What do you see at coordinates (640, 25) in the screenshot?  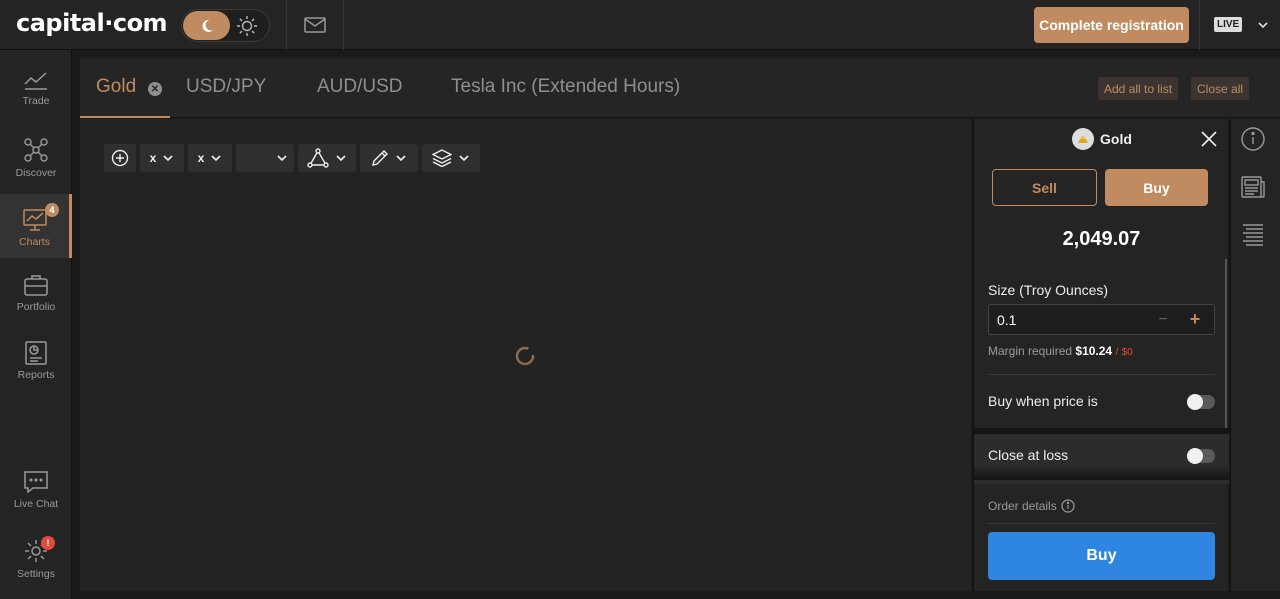 I see `top-bar: capital·com Complete registration LIVE` at bounding box center [640, 25].